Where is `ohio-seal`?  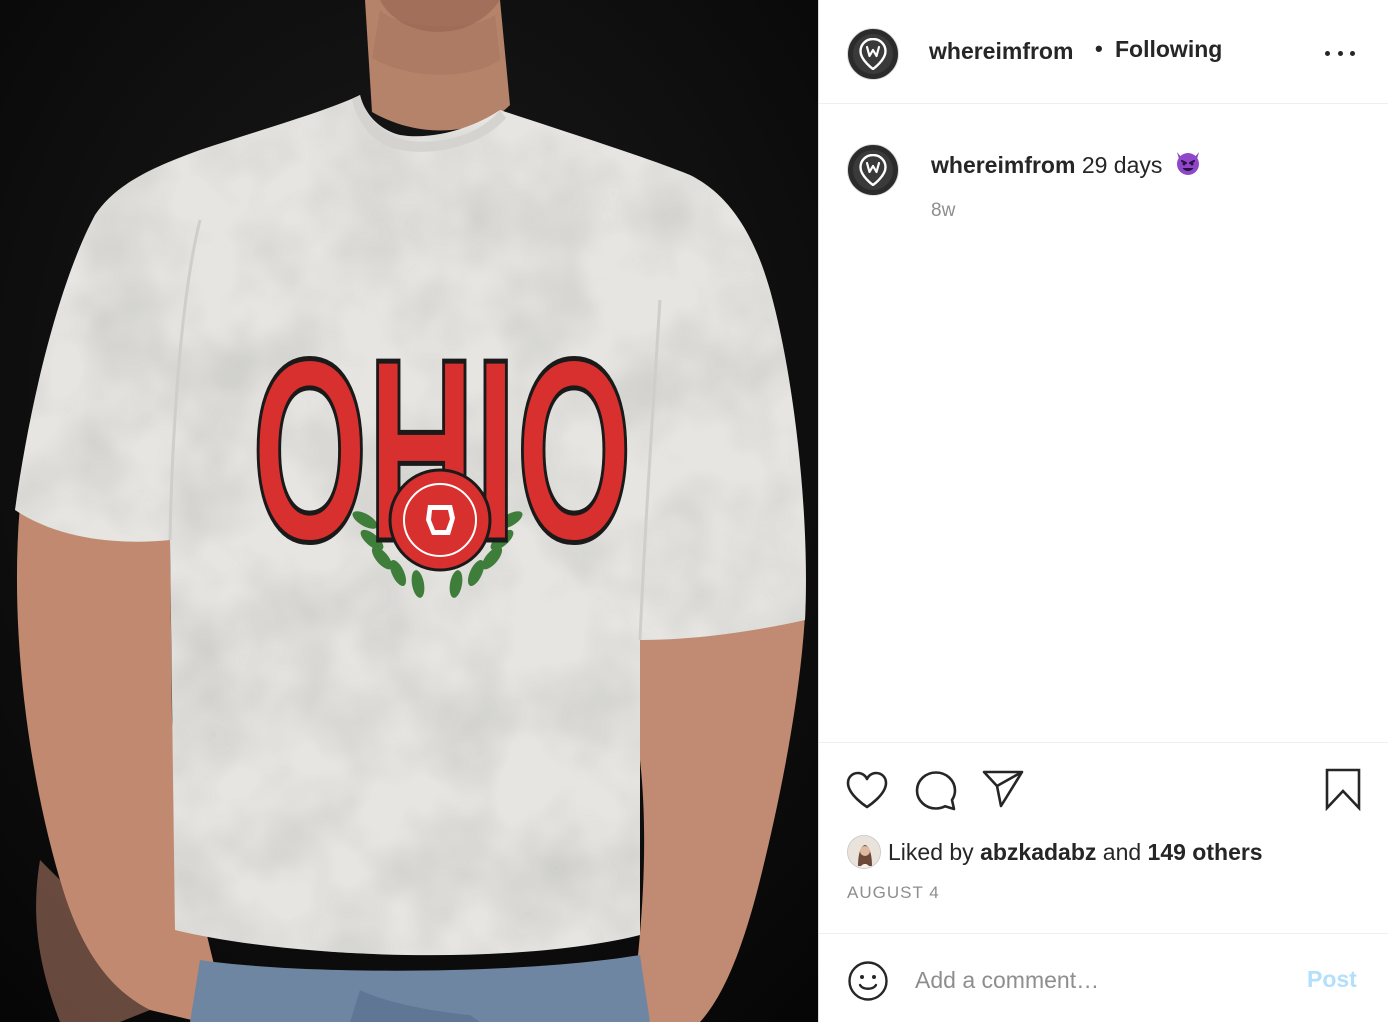 ohio-seal is located at coordinates (440, 520).